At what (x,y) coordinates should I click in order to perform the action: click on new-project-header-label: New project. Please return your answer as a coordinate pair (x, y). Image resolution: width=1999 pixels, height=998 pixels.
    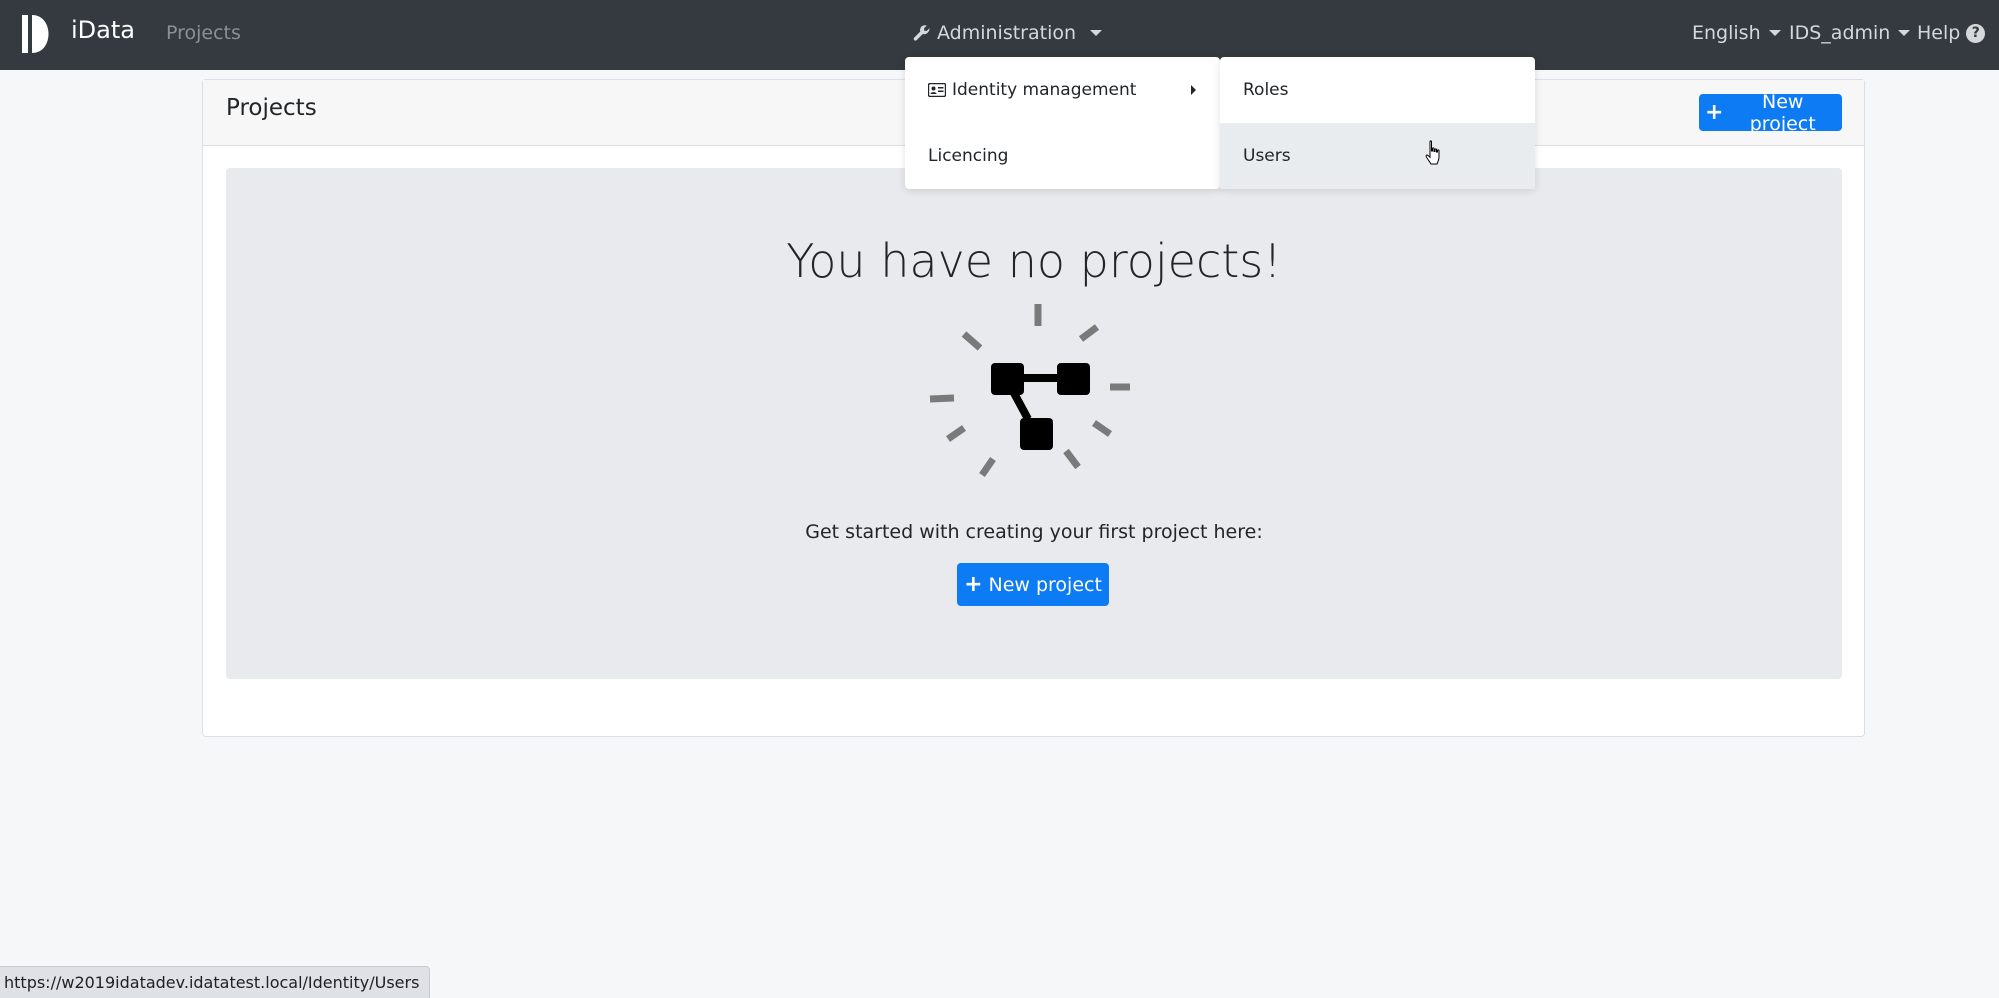
    Looking at the image, I should click on (1782, 112).